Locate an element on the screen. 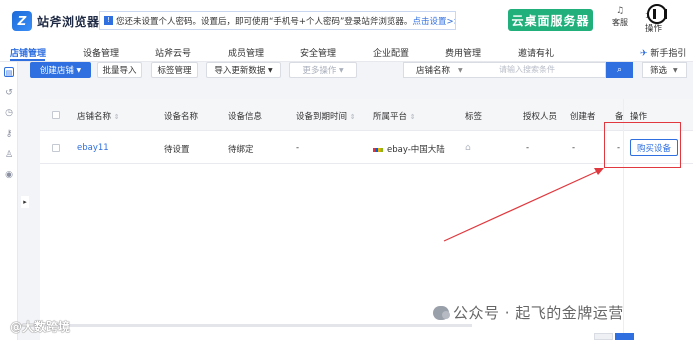 This screenshot has width=693, height=340. tab-shop-management: 店铺管理 is located at coordinates (28, 52).